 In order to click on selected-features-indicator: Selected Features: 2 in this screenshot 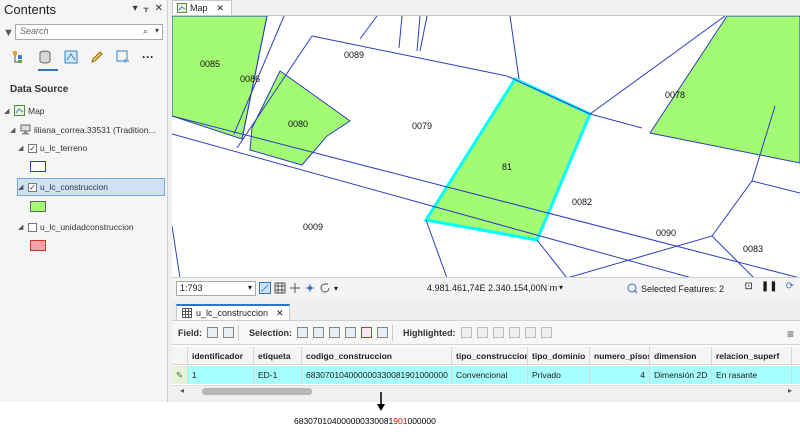, I will do `click(675, 288)`.